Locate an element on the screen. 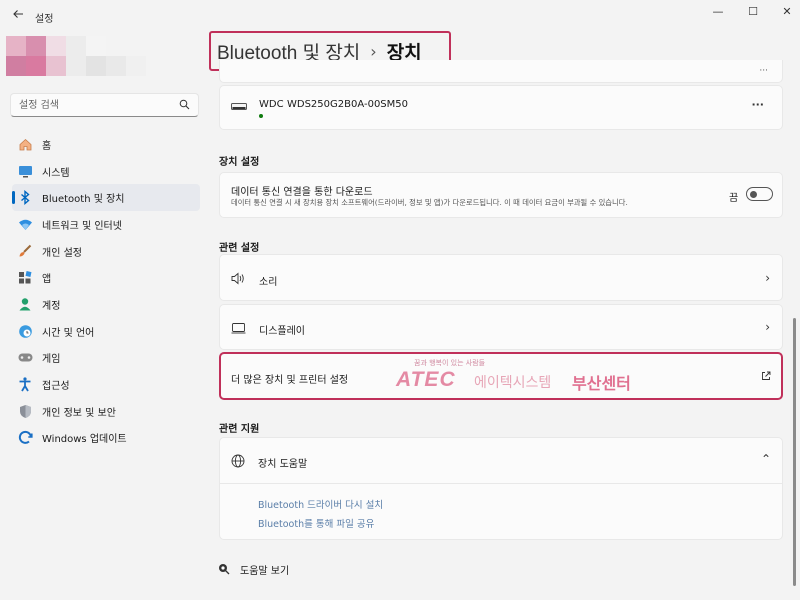 Image resolution: width=800 pixels, height=600 pixels. sidebar-item-label: Windows 업데이트 is located at coordinates (84, 440).